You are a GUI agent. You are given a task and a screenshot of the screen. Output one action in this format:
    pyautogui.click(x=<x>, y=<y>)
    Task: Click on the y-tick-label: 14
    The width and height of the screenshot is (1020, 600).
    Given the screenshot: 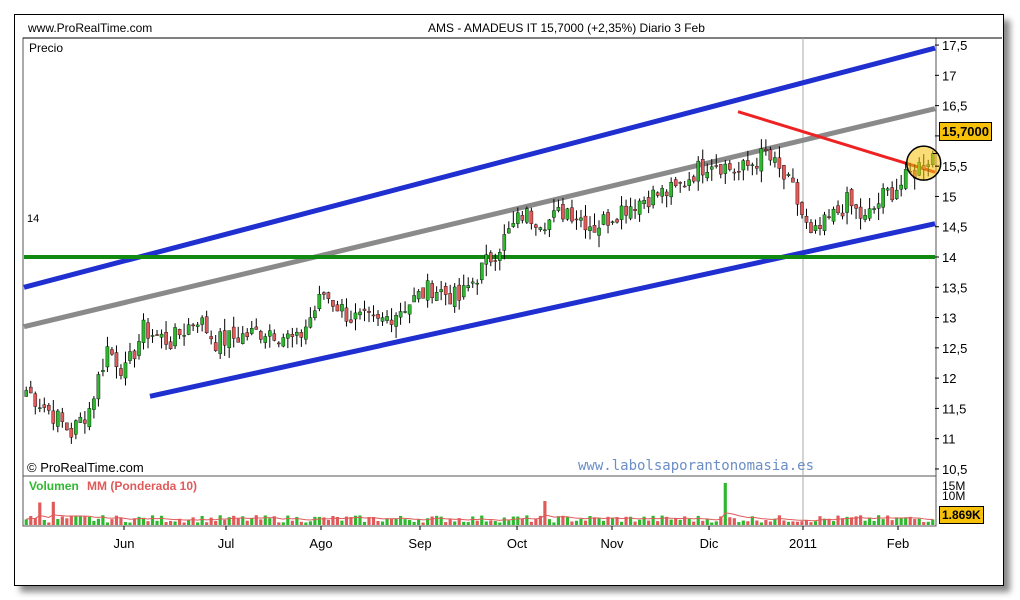 What is the action you would take?
    pyautogui.click(x=949, y=257)
    